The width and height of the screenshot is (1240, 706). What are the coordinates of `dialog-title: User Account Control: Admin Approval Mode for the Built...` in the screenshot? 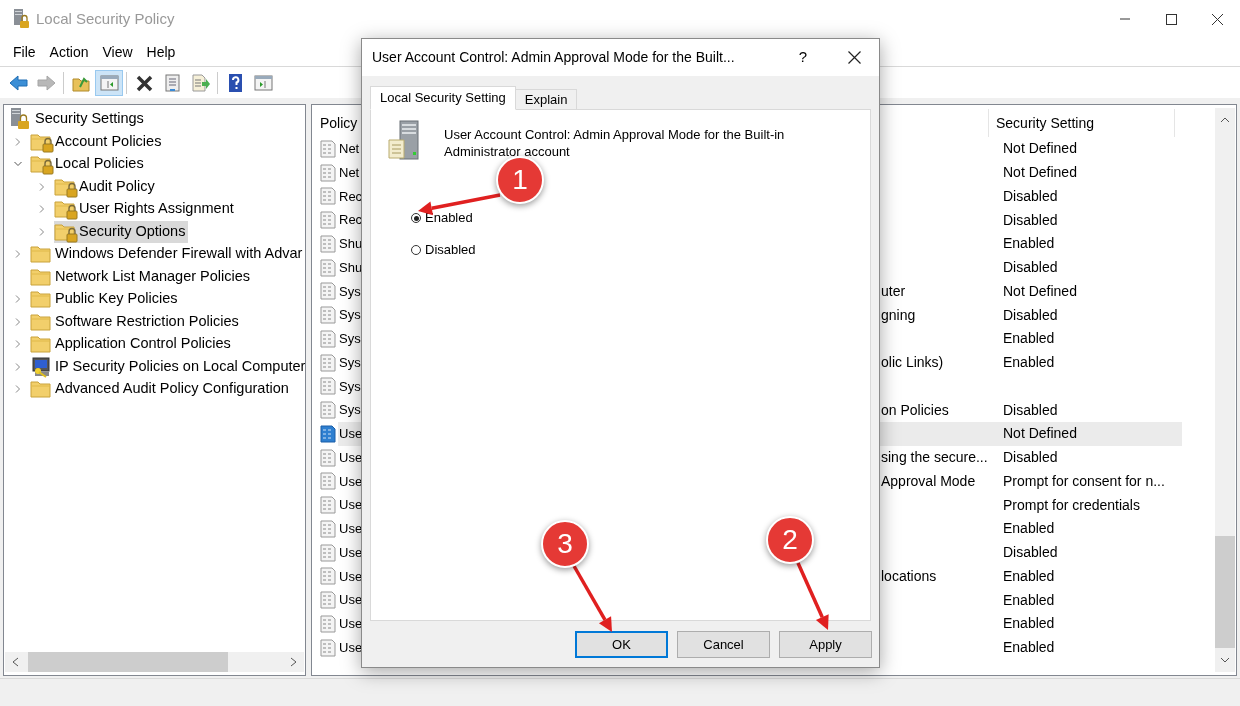 It's located at (553, 57).